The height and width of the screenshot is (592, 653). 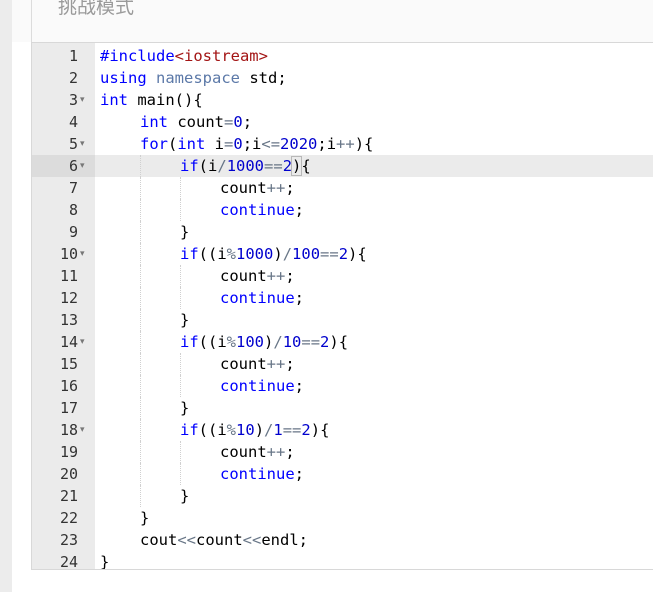 I want to click on code-token: for, so click(x=154, y=144).